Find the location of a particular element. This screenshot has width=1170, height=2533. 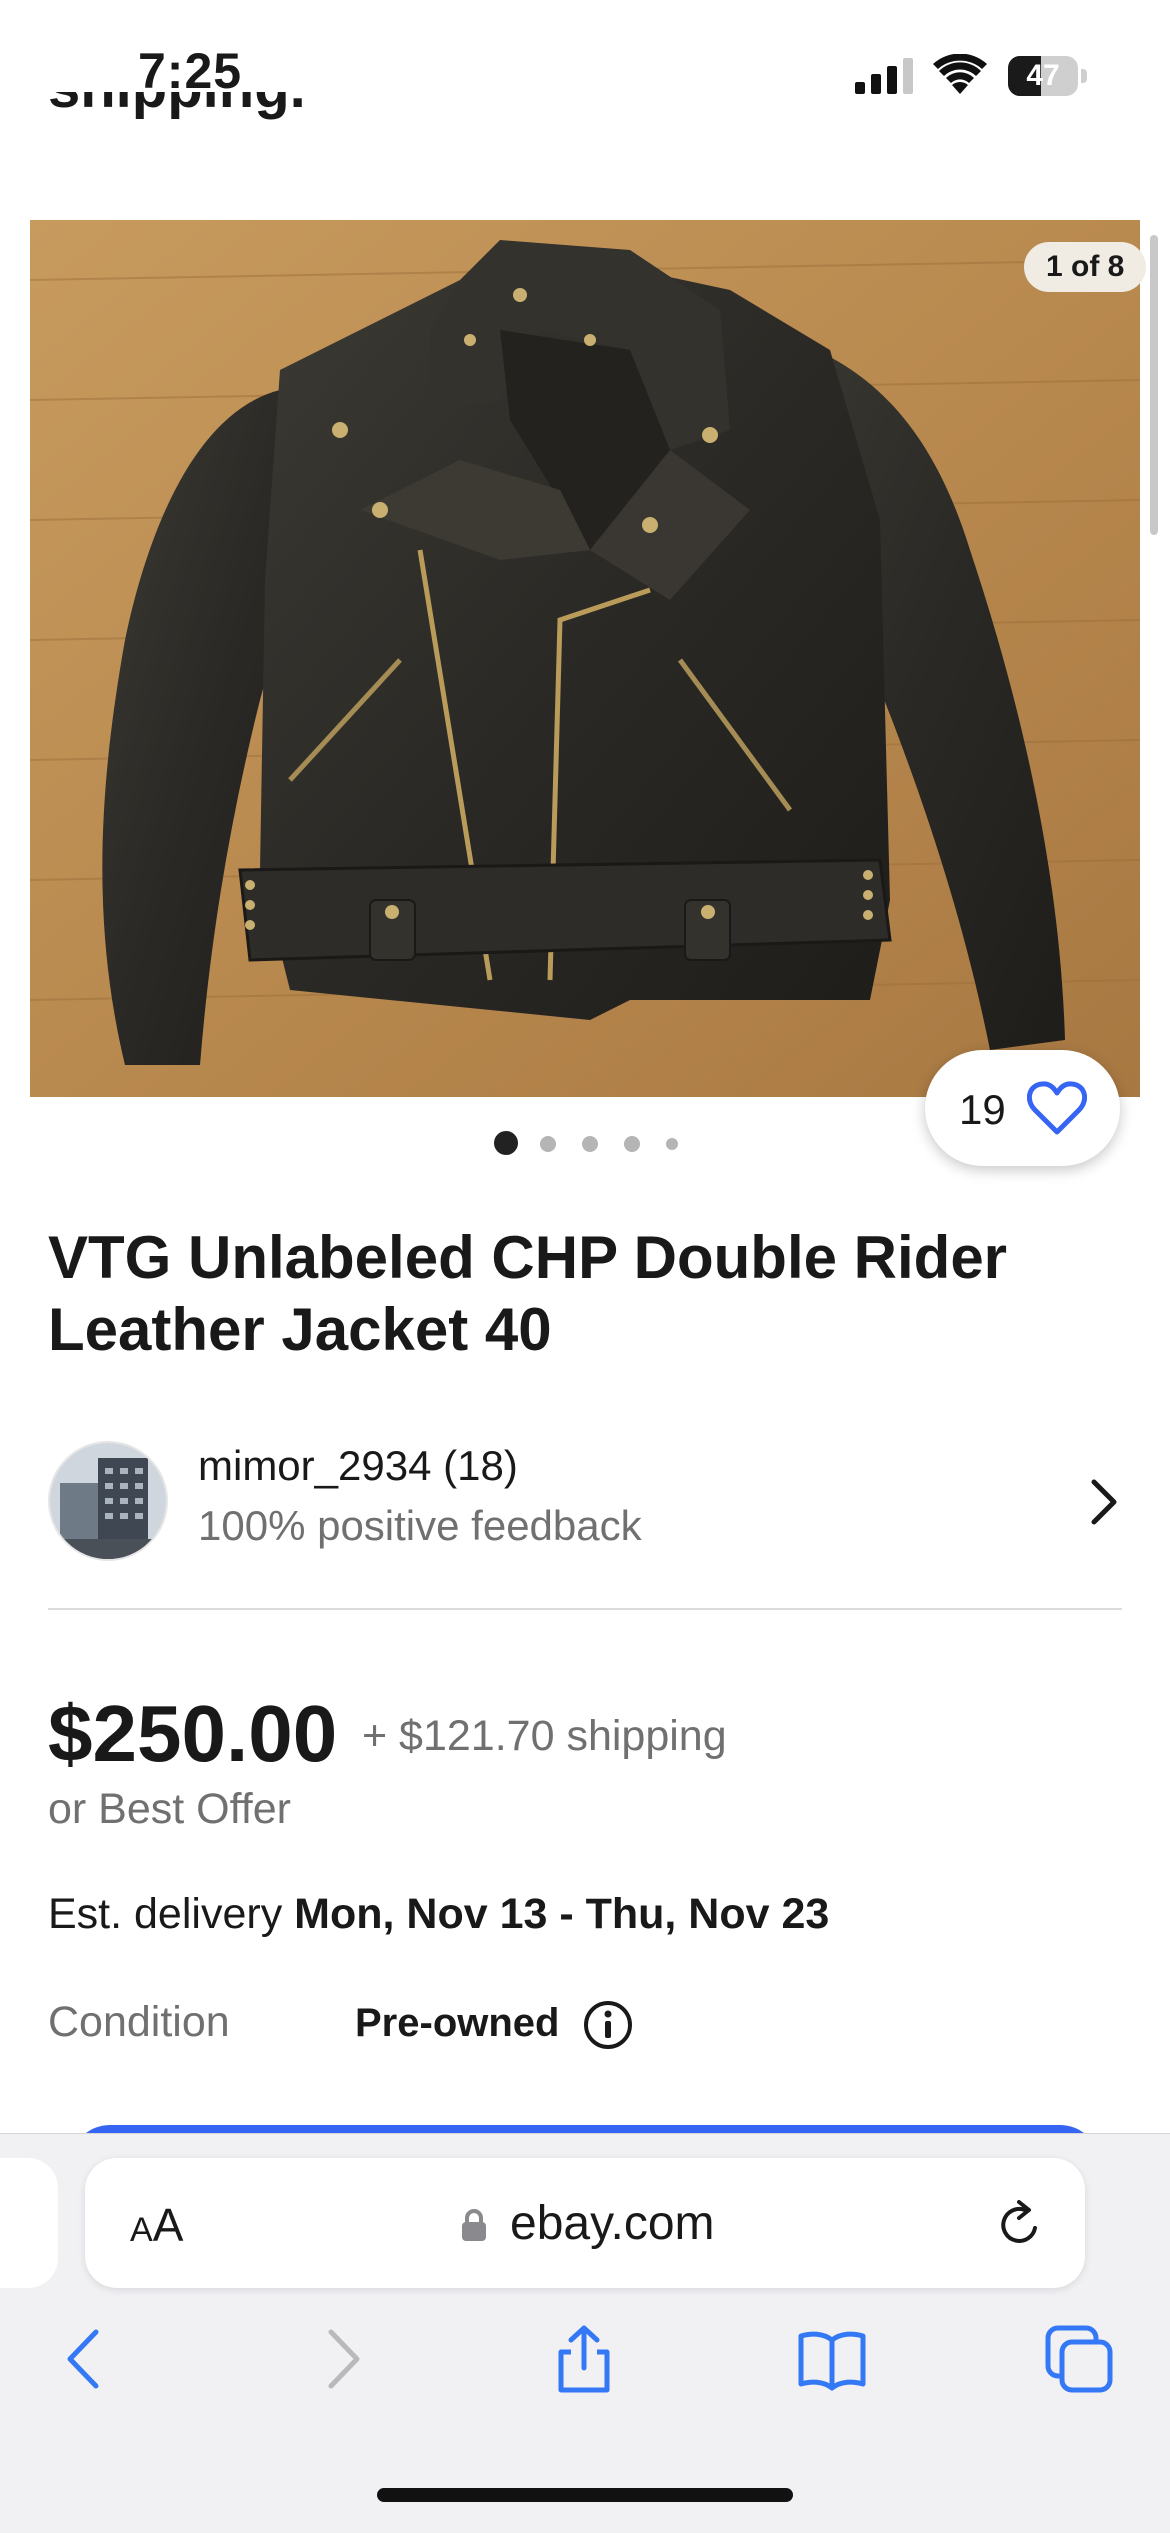

divider is located at coordinates (585, 1609).